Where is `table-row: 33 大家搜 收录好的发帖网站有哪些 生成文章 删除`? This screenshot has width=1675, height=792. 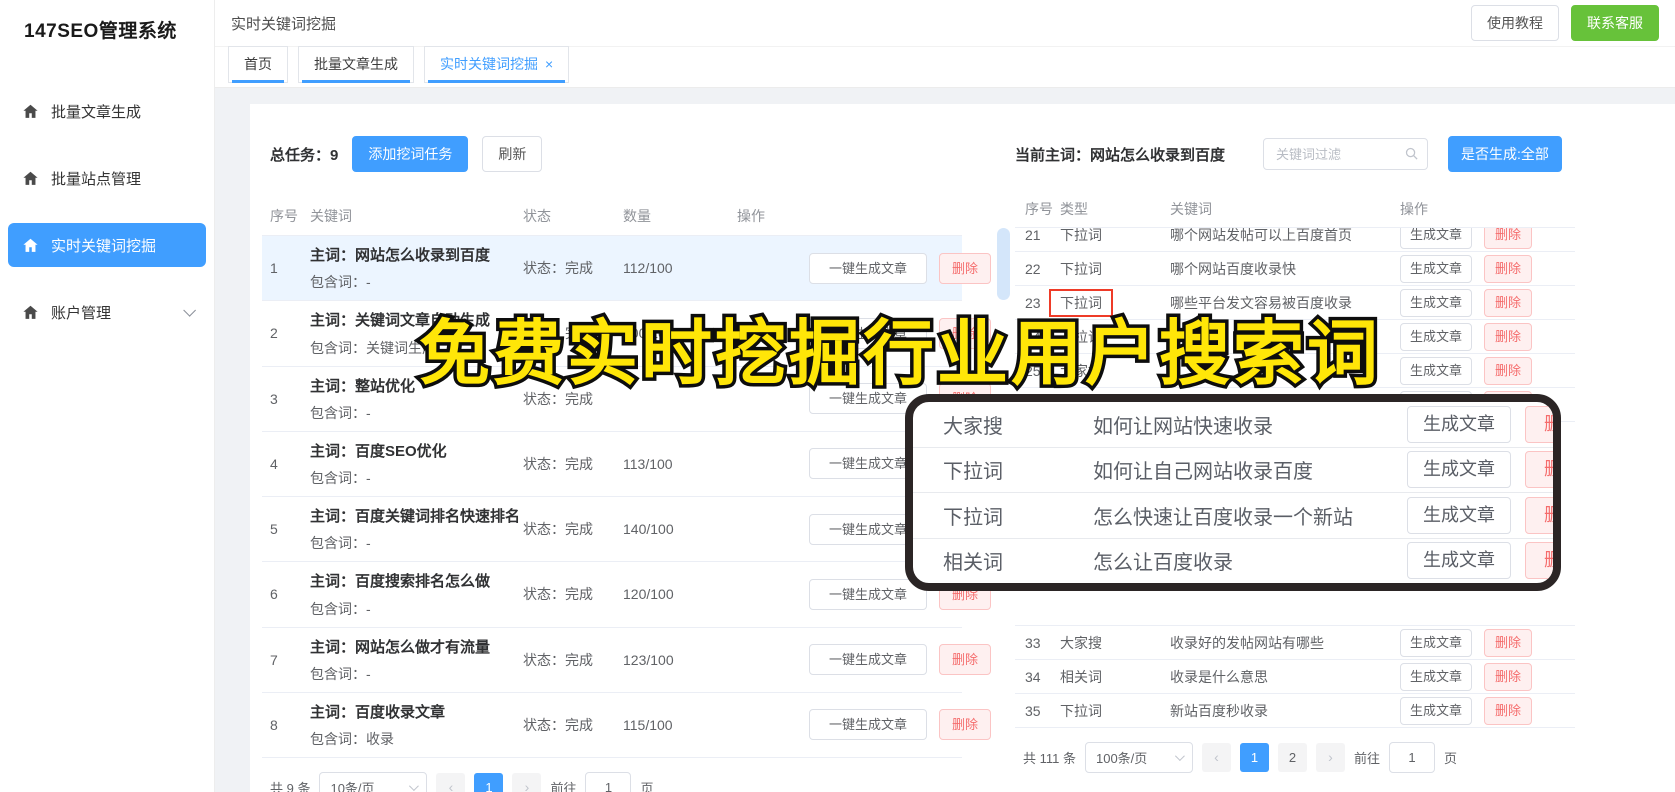 table-row: 33 大家搜 收录好的发帖网站有哪些 生成文章 删除 is located at coordinates (1295, 643).